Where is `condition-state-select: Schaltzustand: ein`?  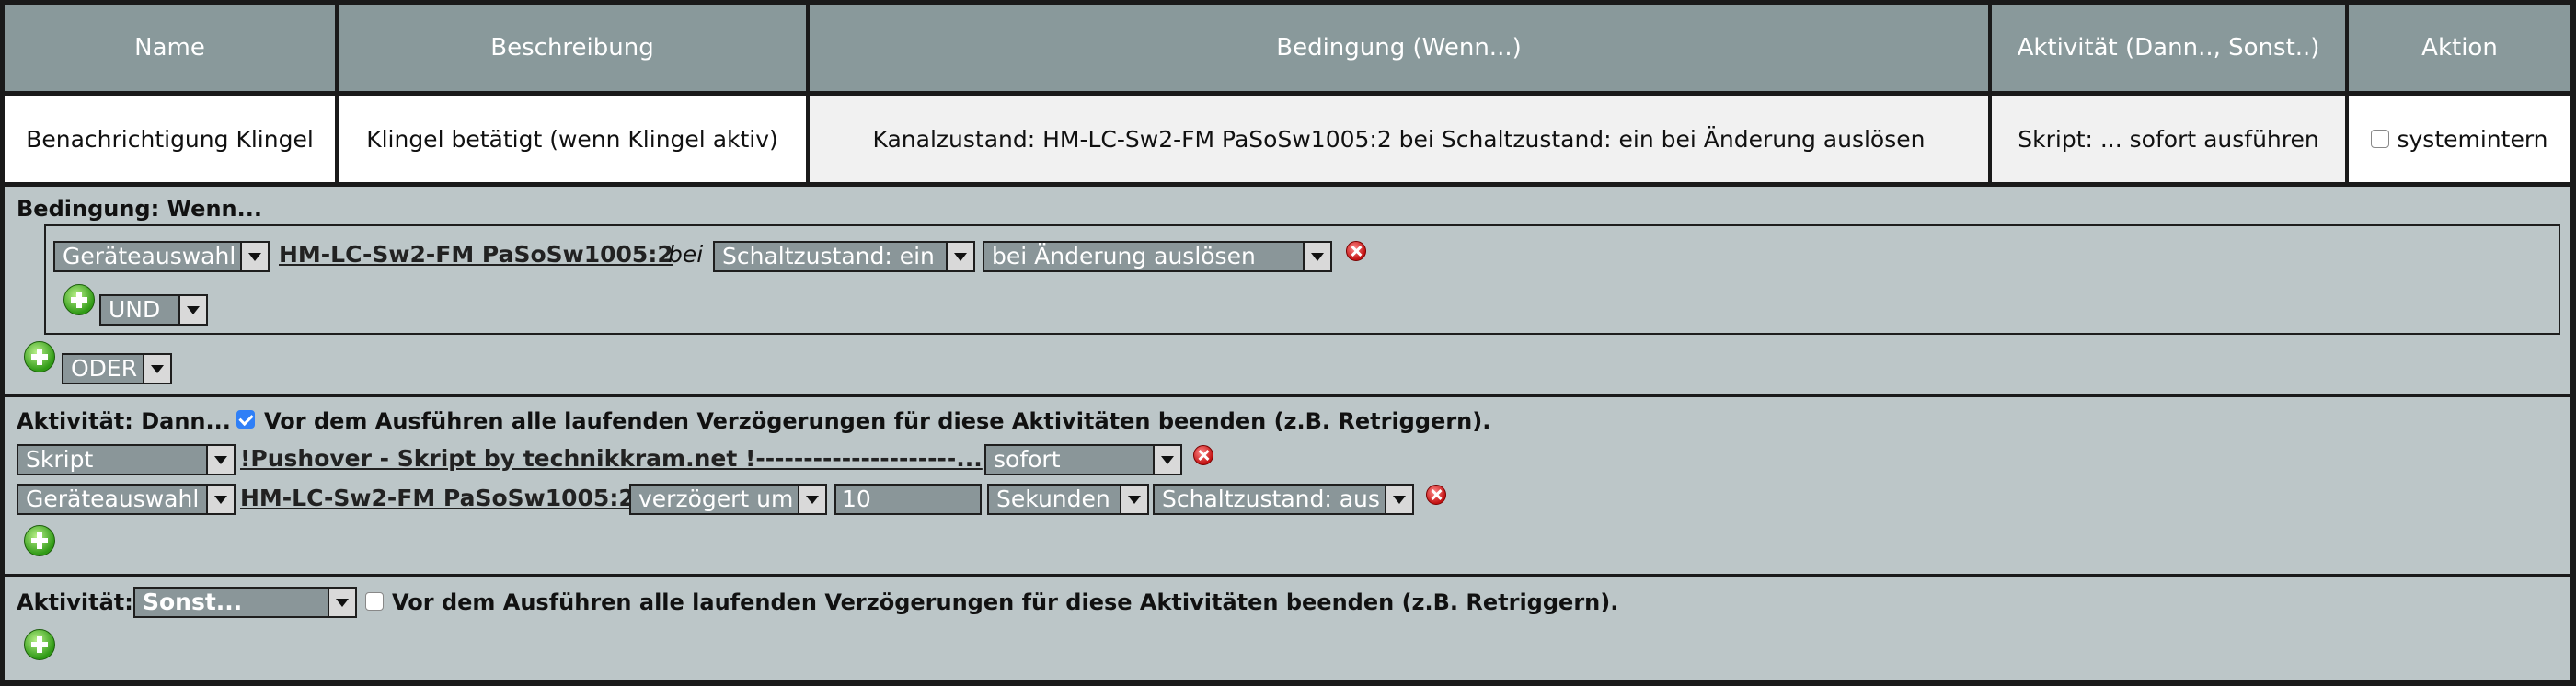
condition-state-select: Schaltzustand: ein is located at coordinates (844, 256).